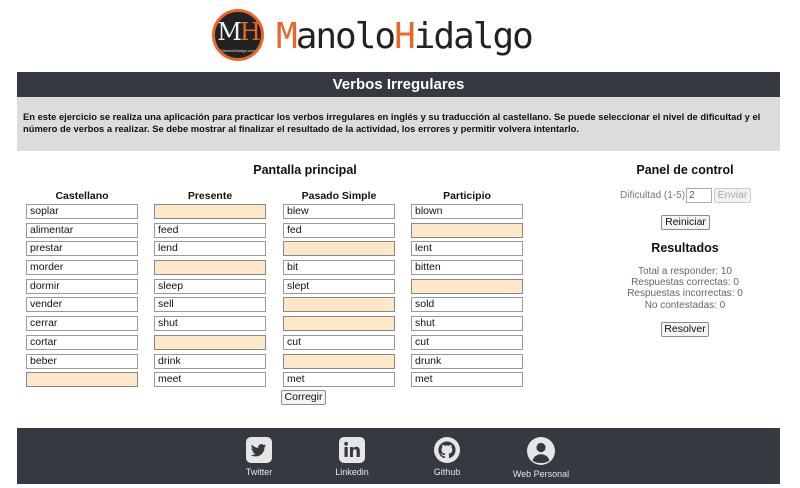  I want to click on footer-label: Github, so click(447, 472).